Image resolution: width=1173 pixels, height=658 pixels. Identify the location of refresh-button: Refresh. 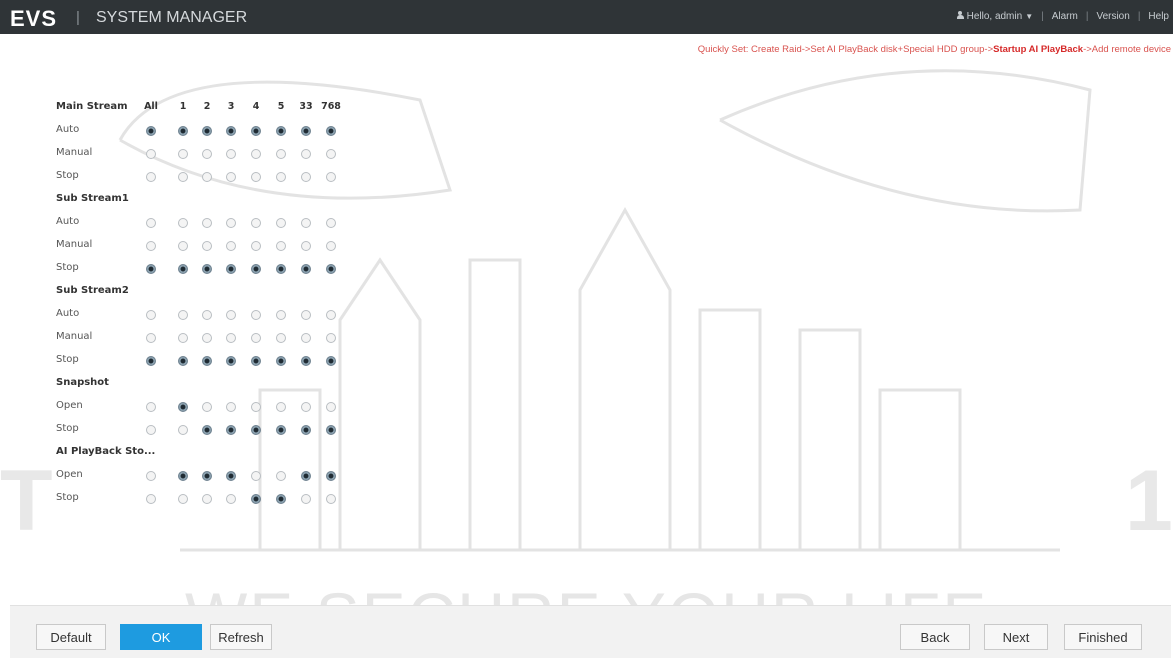
(241, 637).